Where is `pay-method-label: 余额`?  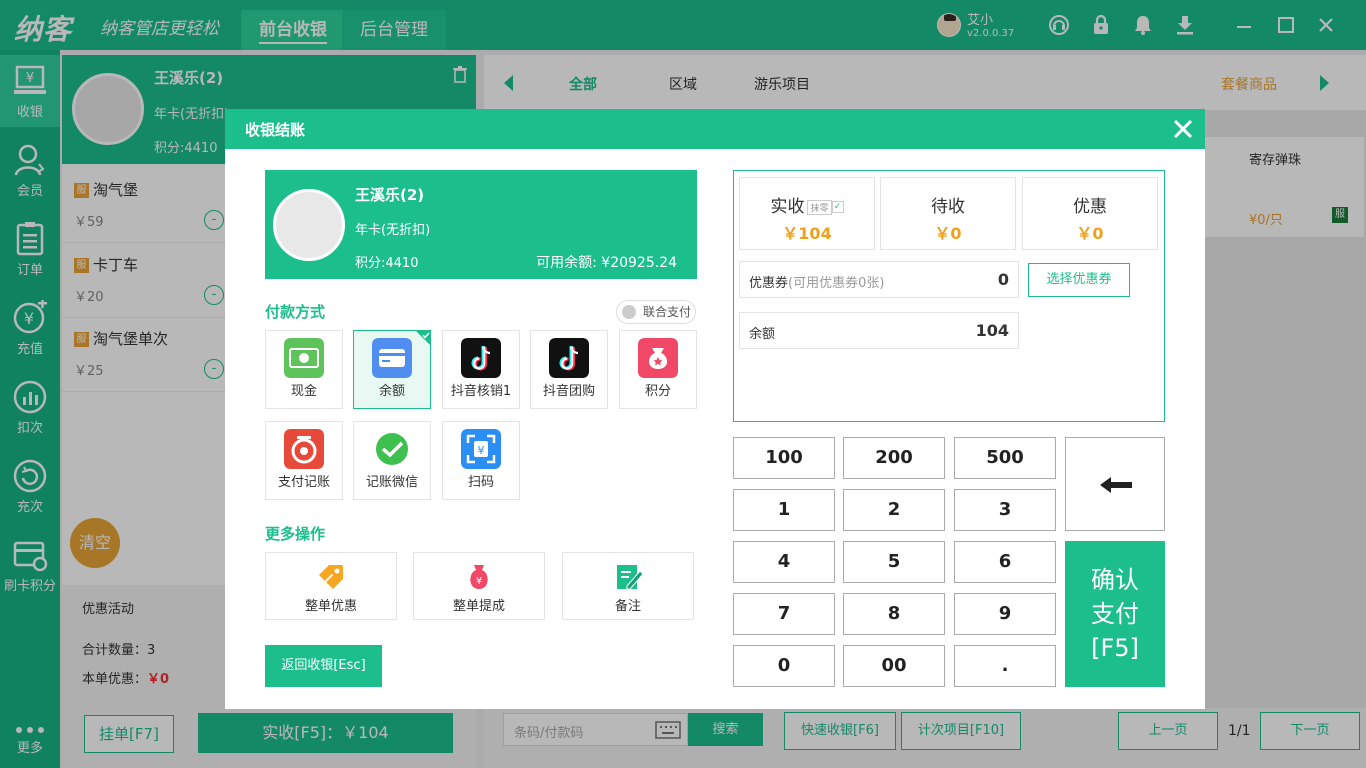 pay-method-label: 余额 is located at coordinates (391, 391).